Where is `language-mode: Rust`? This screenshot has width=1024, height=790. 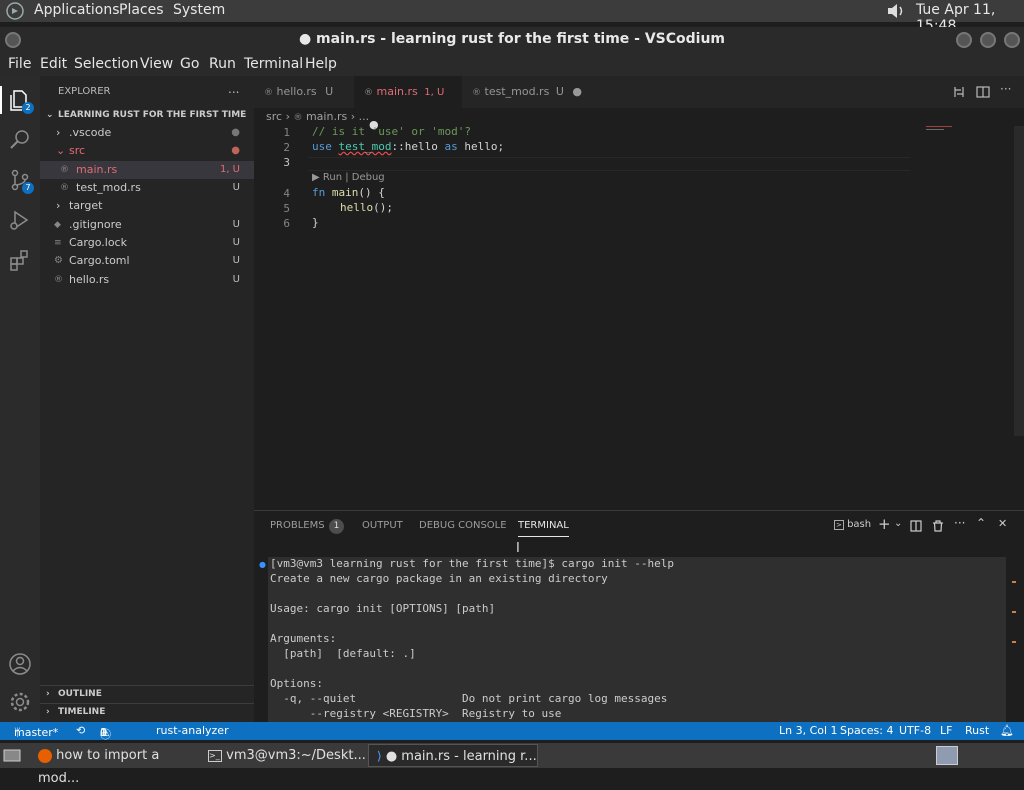
language-mode: Rust is located at coordinates (977, 730).